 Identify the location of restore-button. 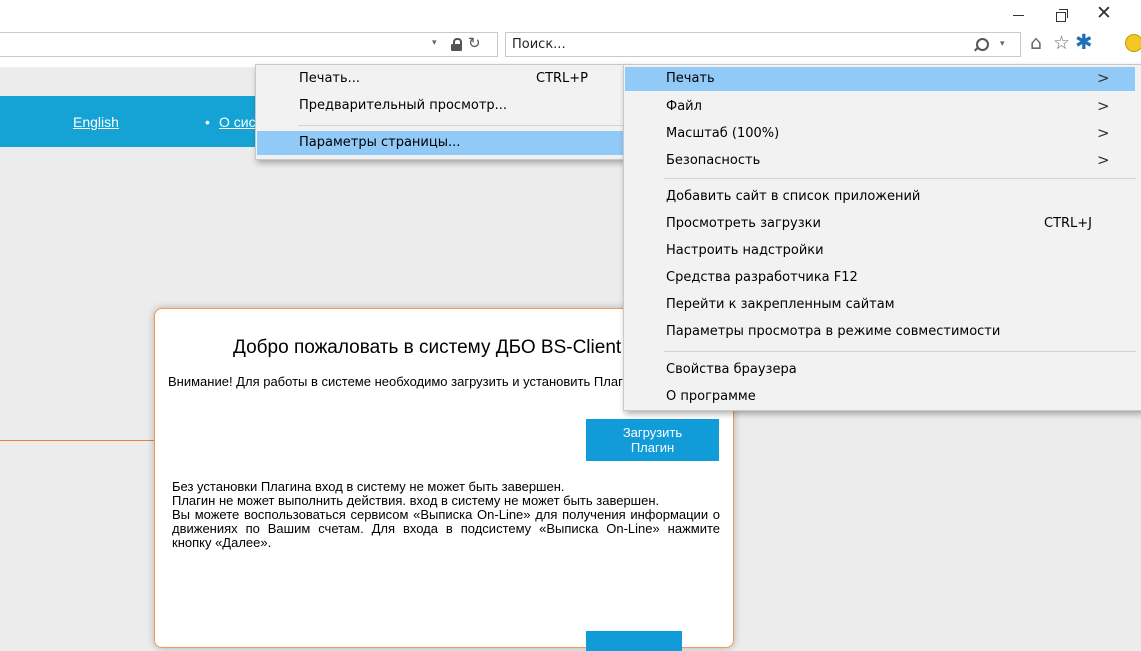
(1061, 14).